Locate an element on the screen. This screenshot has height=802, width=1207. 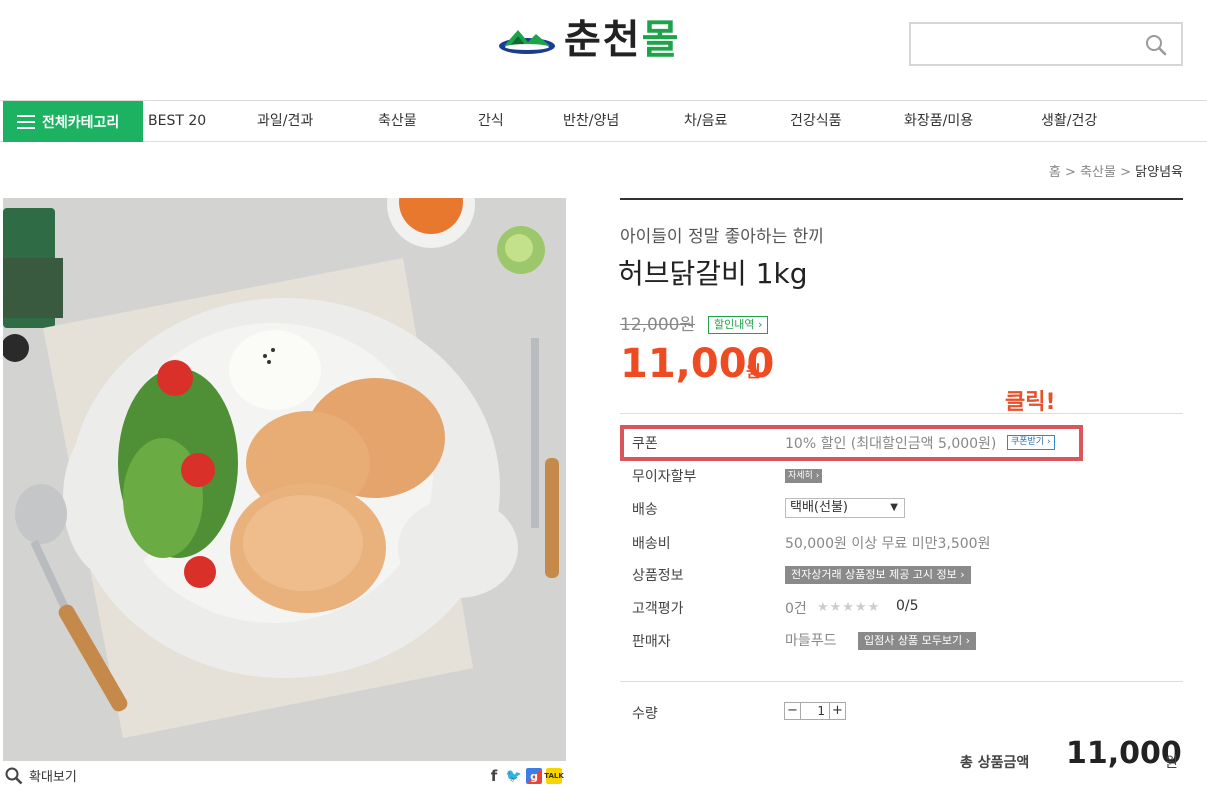
product-info-label: 상품정보 is located at coordinates (658, 576).